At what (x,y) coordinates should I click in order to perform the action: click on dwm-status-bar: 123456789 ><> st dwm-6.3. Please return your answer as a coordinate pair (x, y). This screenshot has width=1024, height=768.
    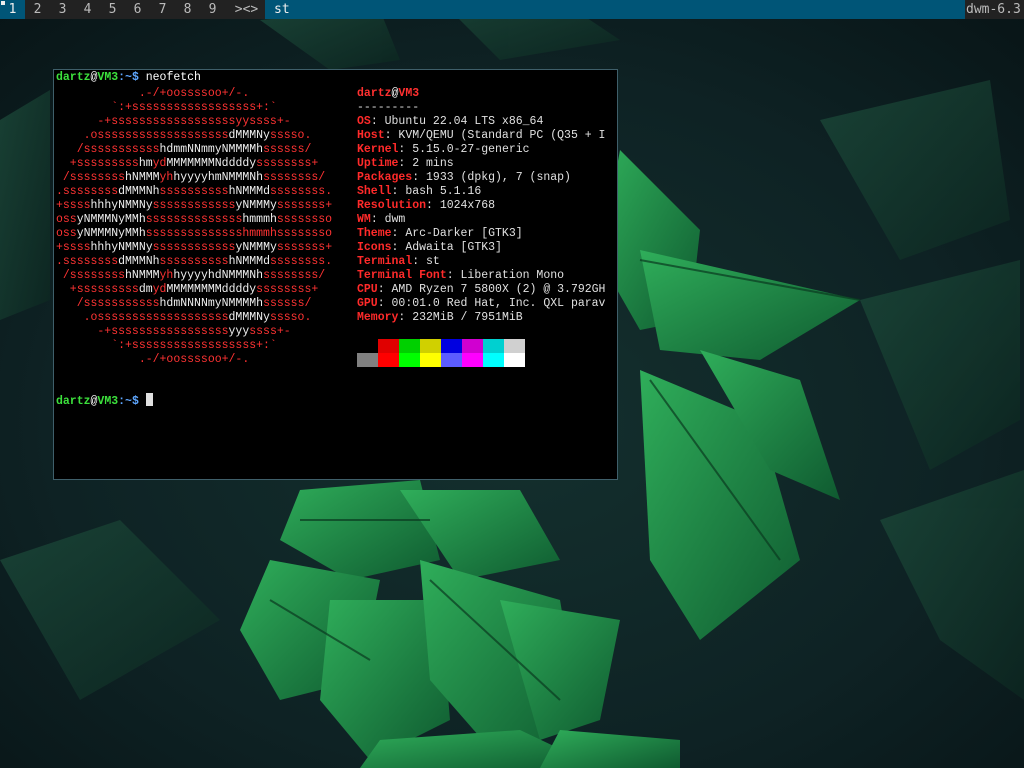
    Looking at the image, I should click on (512, 9).